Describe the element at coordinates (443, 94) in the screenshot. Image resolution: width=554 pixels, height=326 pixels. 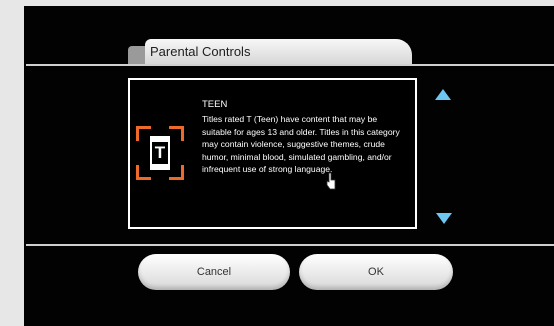
I see `scroll-up-icon` at that location.